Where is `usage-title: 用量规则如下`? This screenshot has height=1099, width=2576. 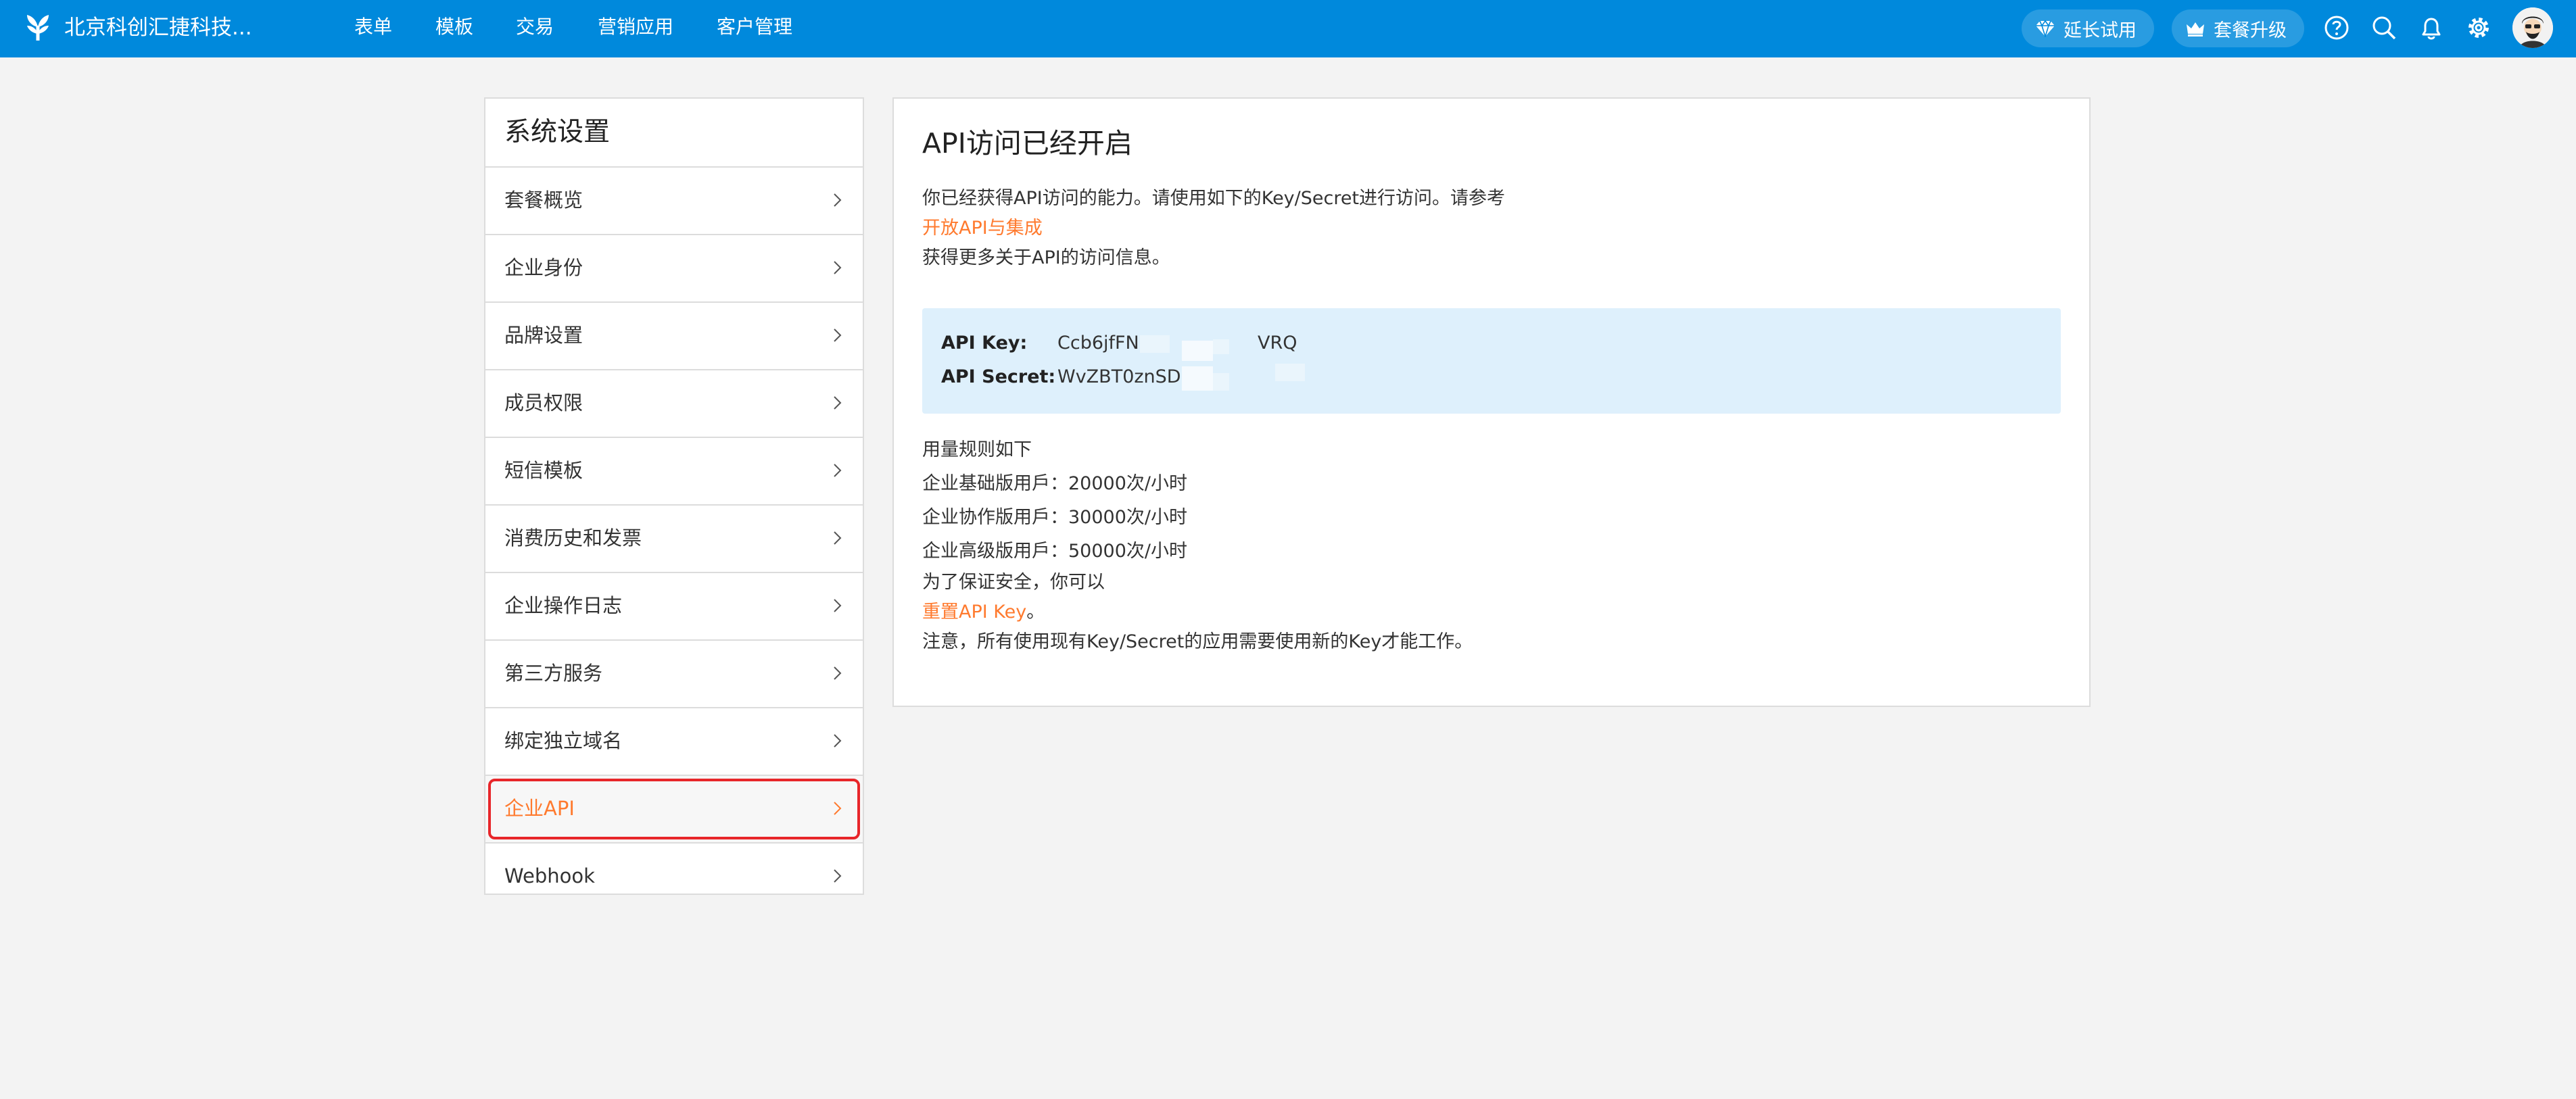 usage-title: 用量规则如下 is located at coordinates (977, 449).